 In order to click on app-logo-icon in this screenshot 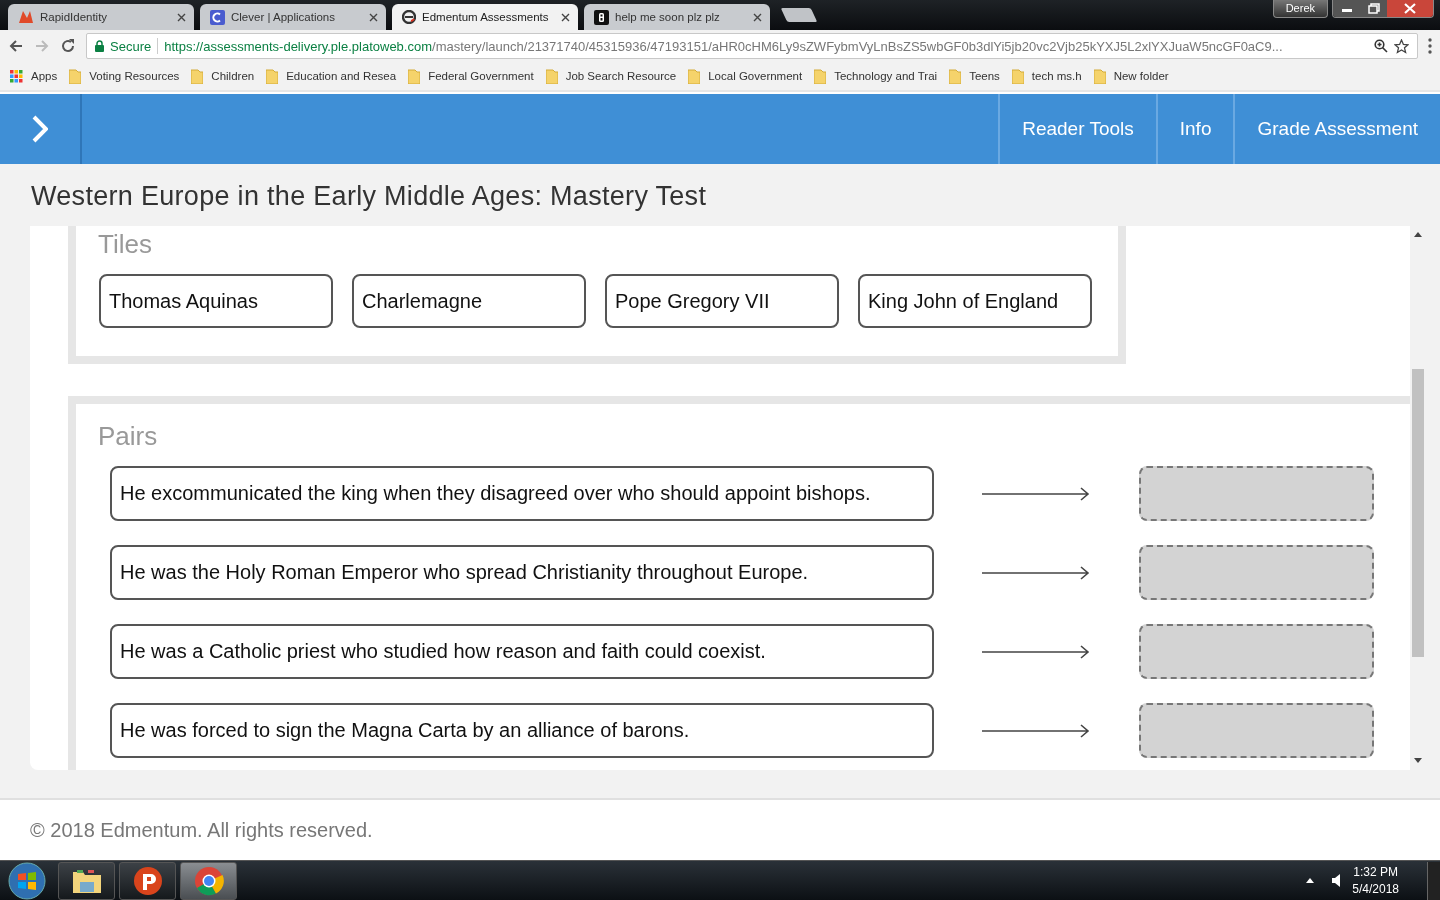, I will do `click(147, 880)`.